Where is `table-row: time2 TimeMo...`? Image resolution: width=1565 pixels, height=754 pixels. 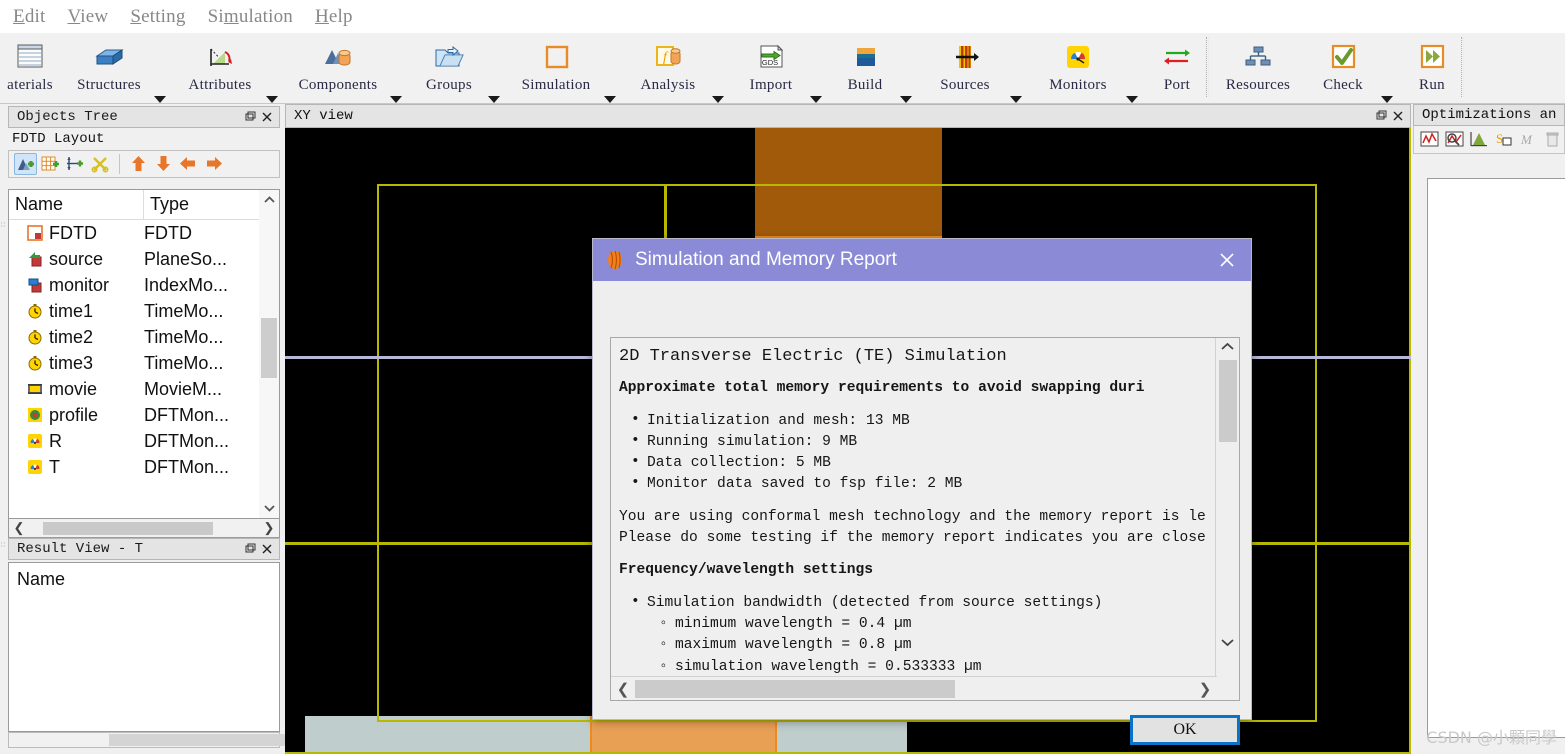 table-row: time2 TimeMo... is located at coordinates (144, 337).